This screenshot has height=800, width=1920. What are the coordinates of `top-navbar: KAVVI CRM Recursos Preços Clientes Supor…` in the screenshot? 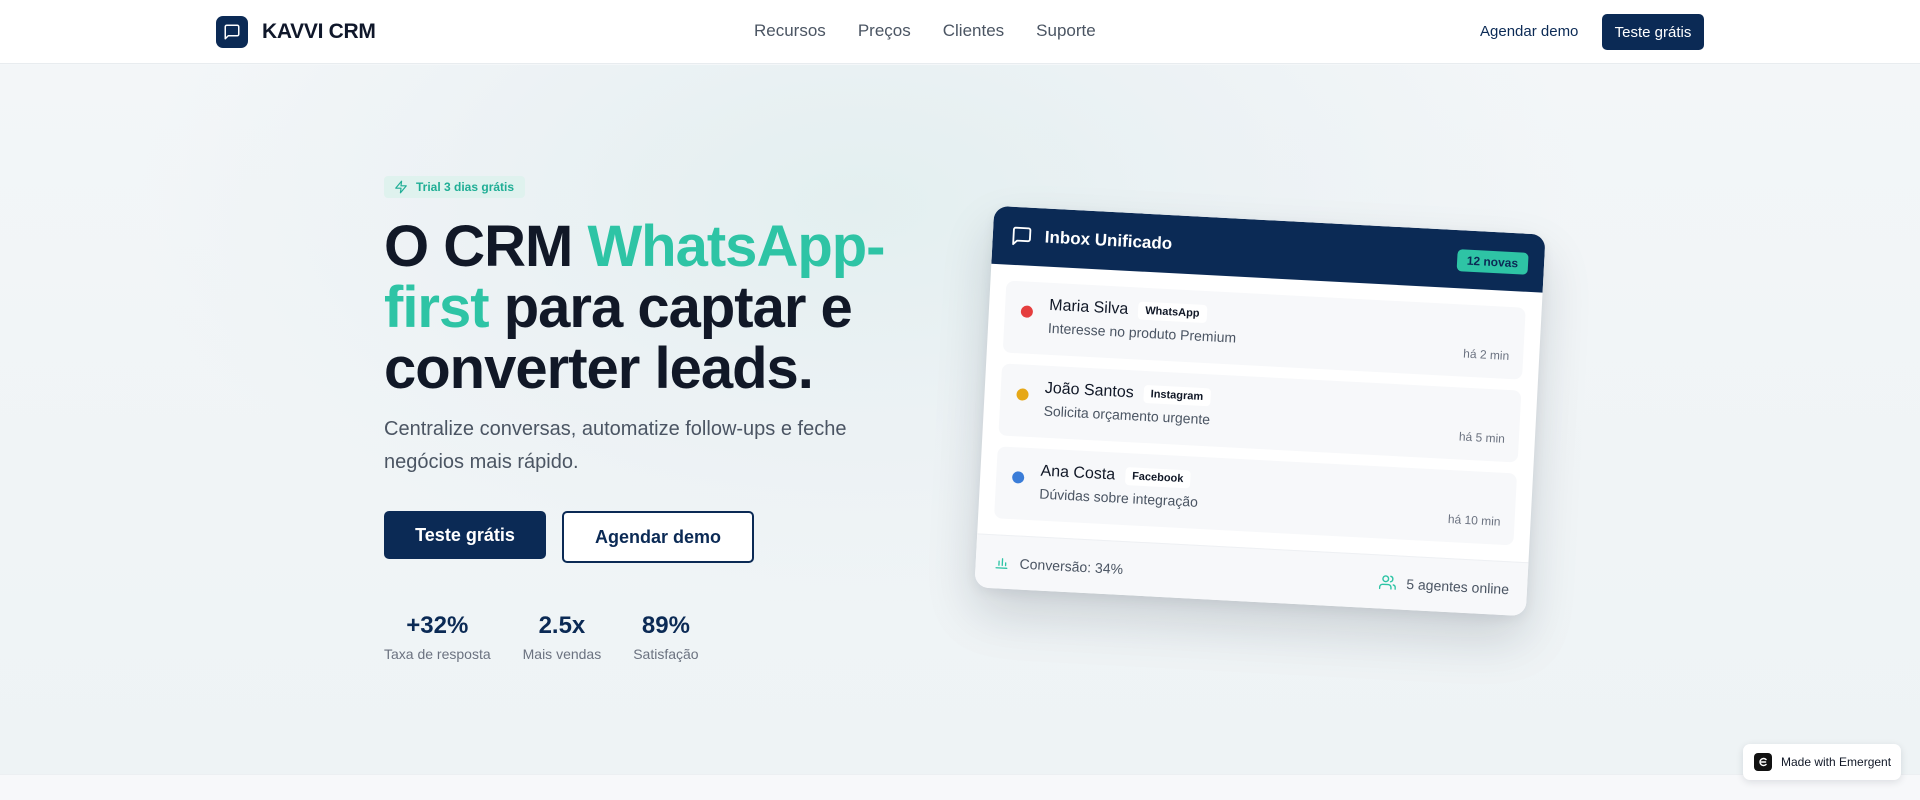 It's located at (960, 32).